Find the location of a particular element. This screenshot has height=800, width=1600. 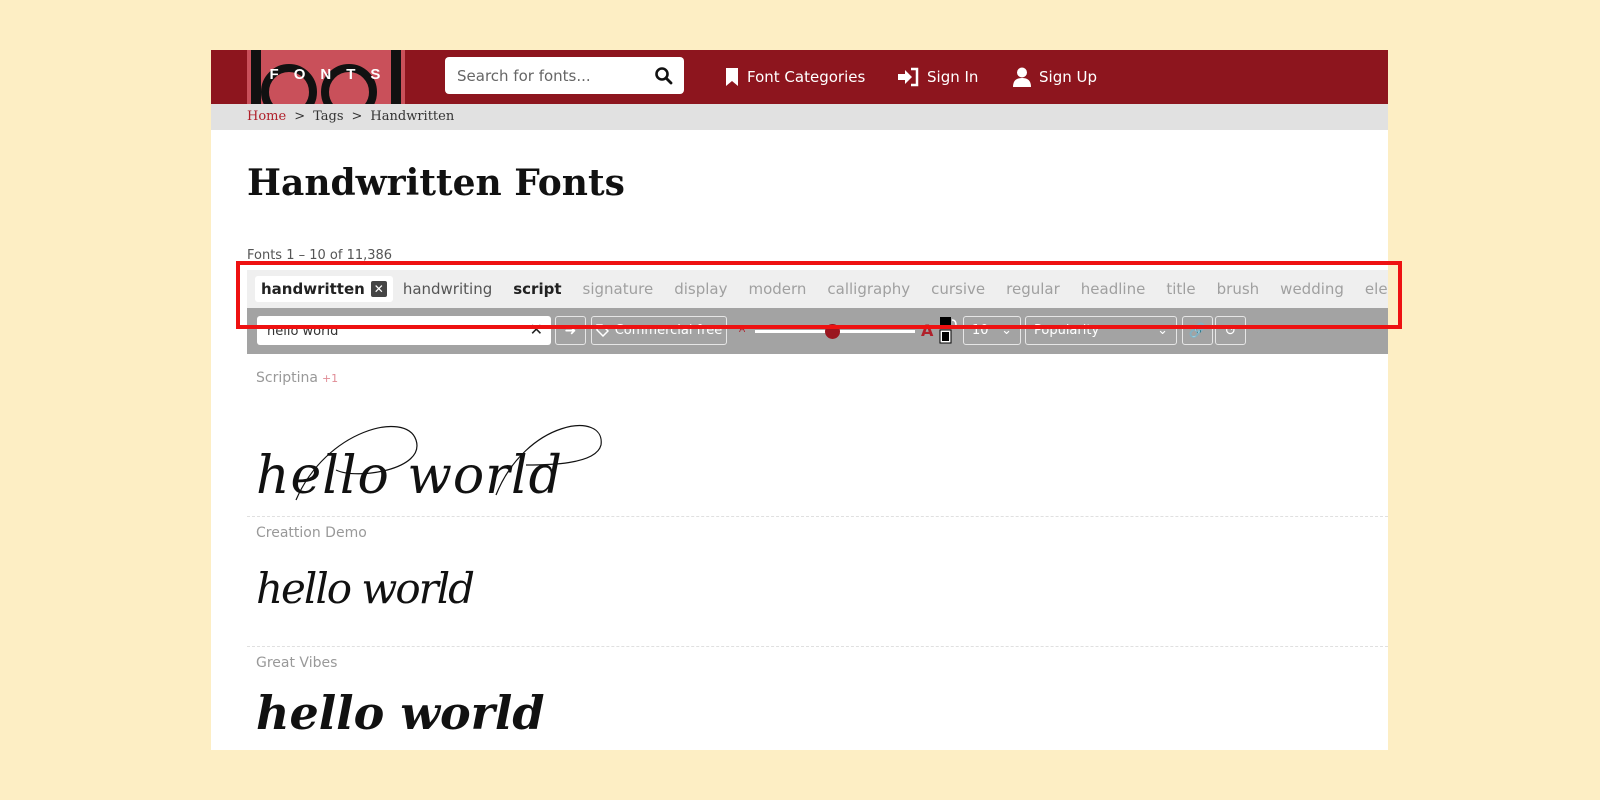

tag-script: script is located at coordinates (537, 289).